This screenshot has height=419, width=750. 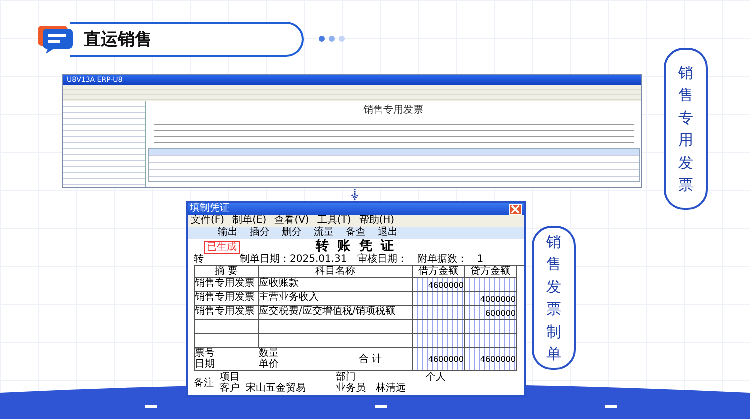 What do you see at coordinates (222, 247) in the screenshot?
I see `status-stamp: 已生成` at bounding box center [222, 247].